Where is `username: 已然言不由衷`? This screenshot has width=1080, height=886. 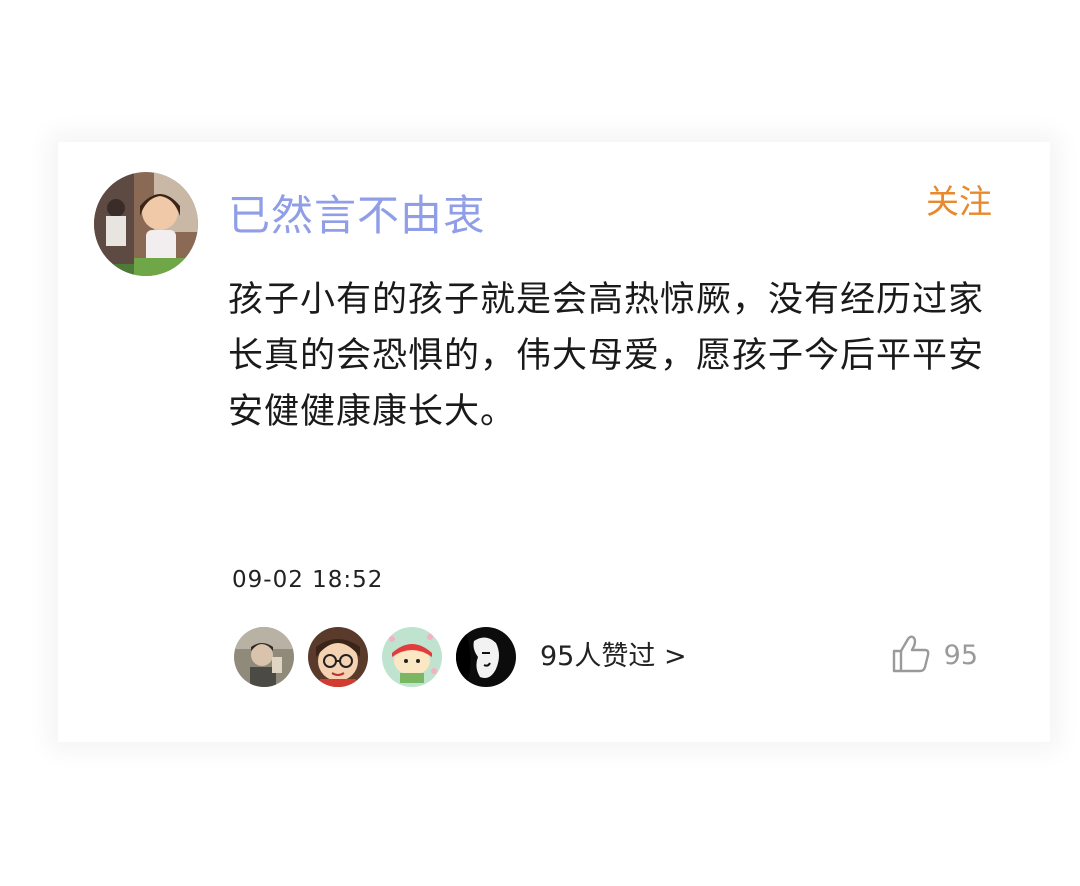 username: 已然言不由衷 is located at coordinates (357, 216).